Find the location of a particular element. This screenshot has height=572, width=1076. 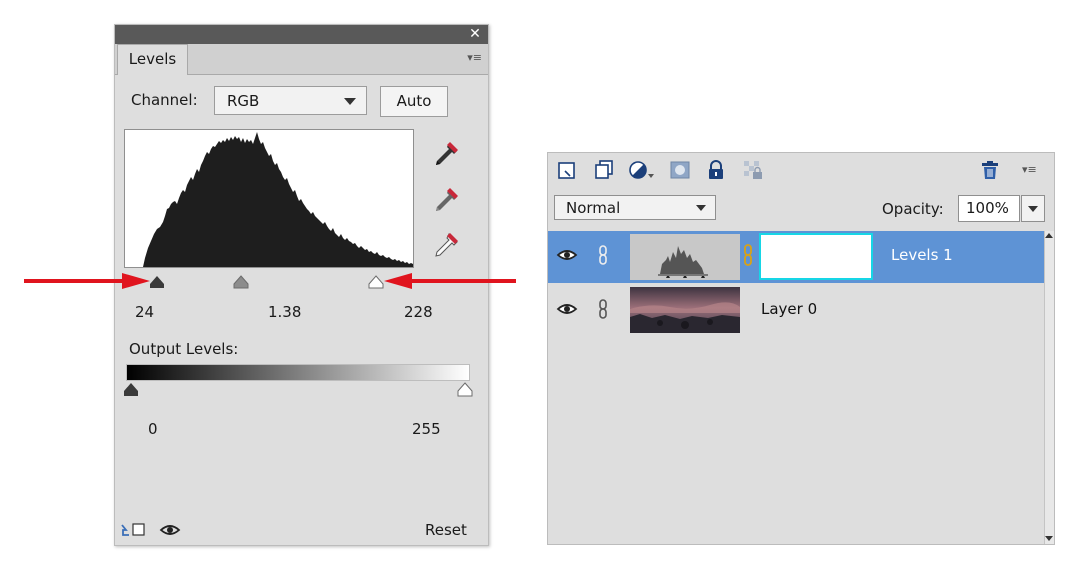

scroll-down-icon is located at coordinates (1049, 538).